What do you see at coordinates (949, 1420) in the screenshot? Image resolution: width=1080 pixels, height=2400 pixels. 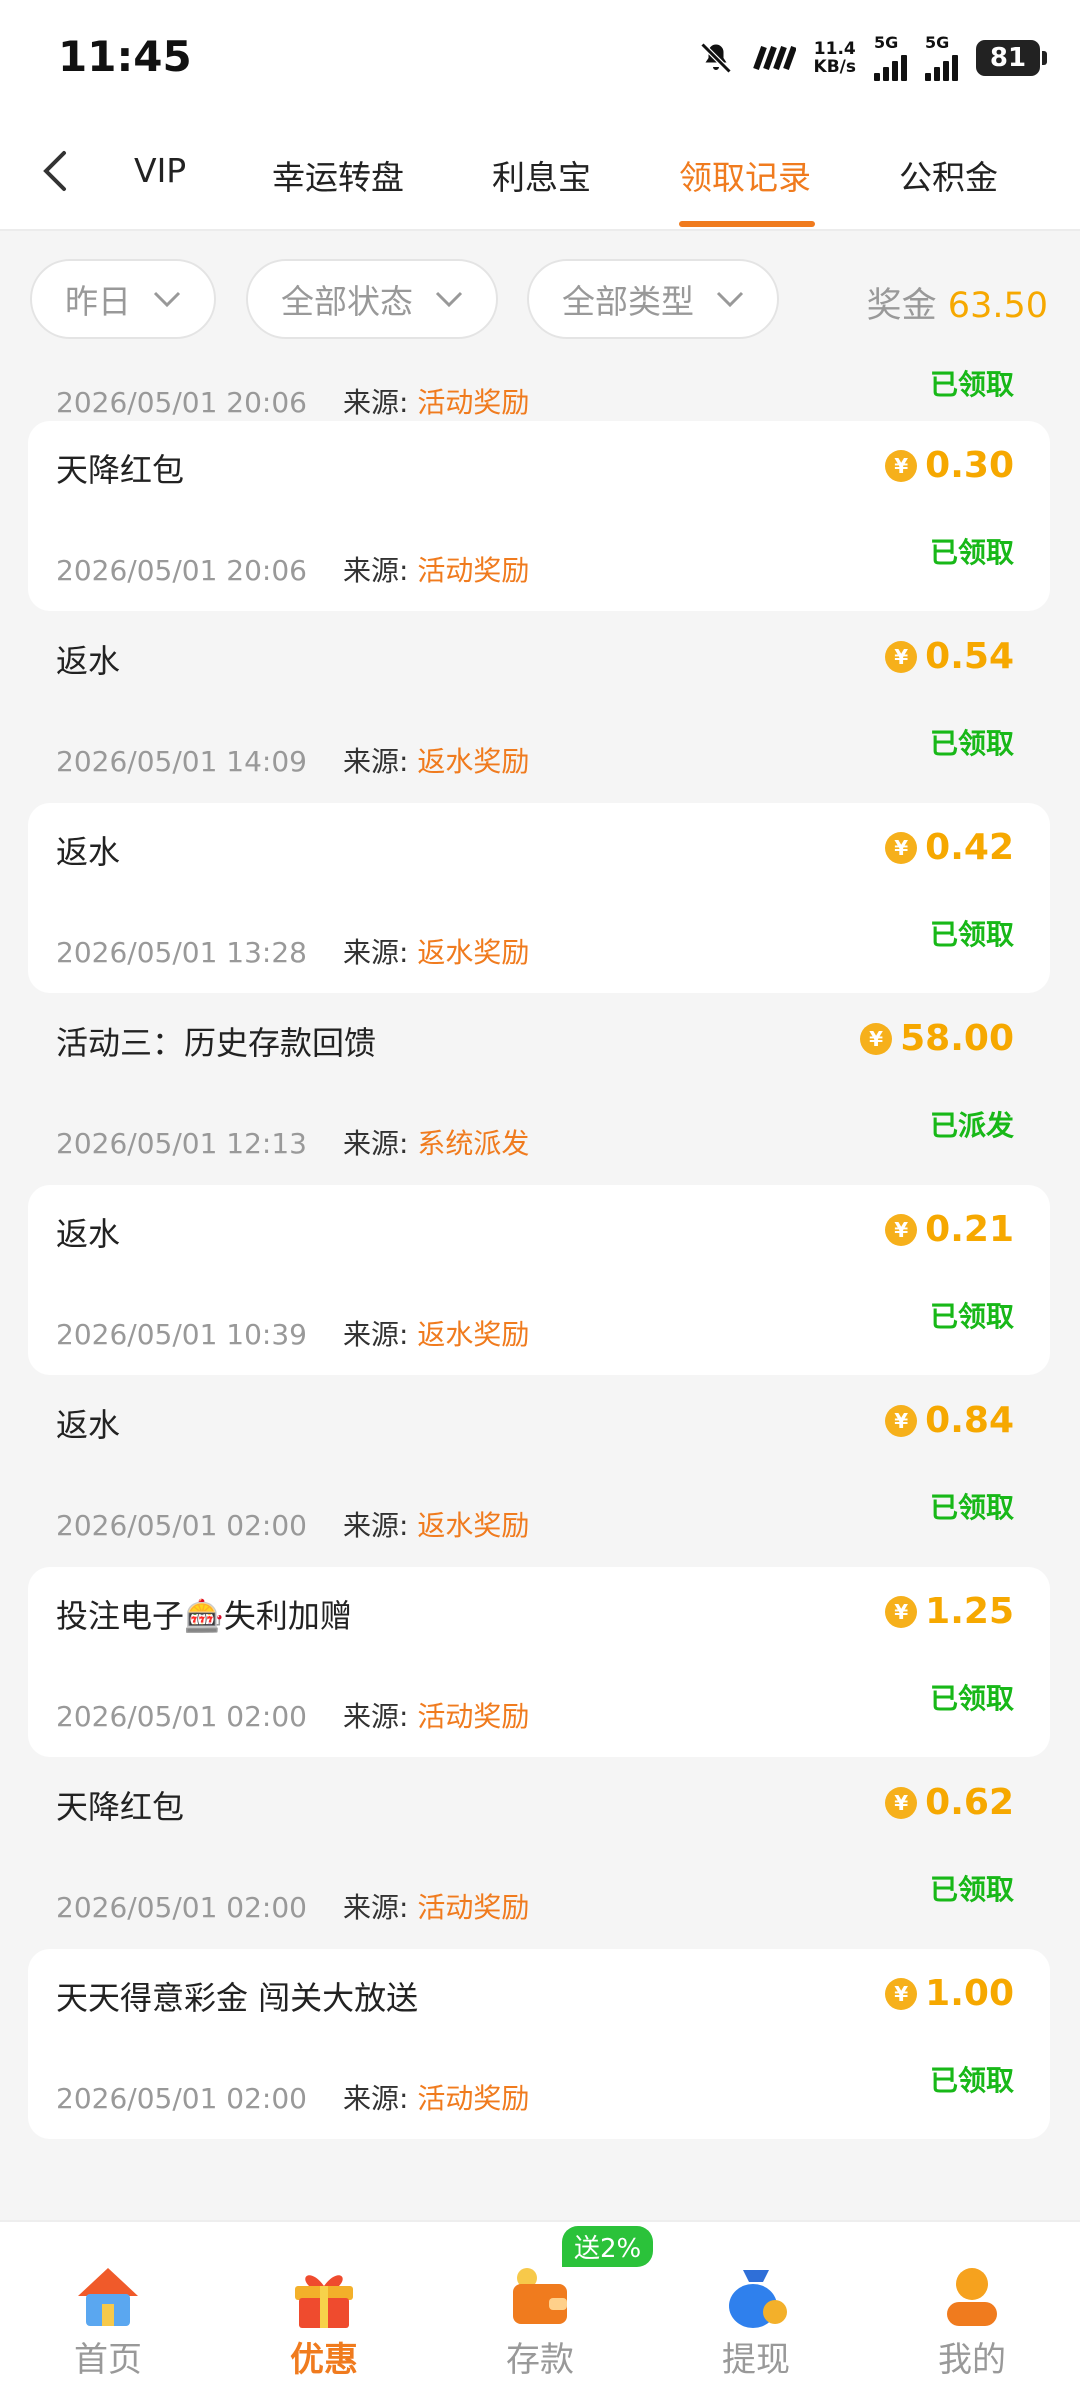 I see `record-amount: ¥0.84` at bounding box center [949, 1420].